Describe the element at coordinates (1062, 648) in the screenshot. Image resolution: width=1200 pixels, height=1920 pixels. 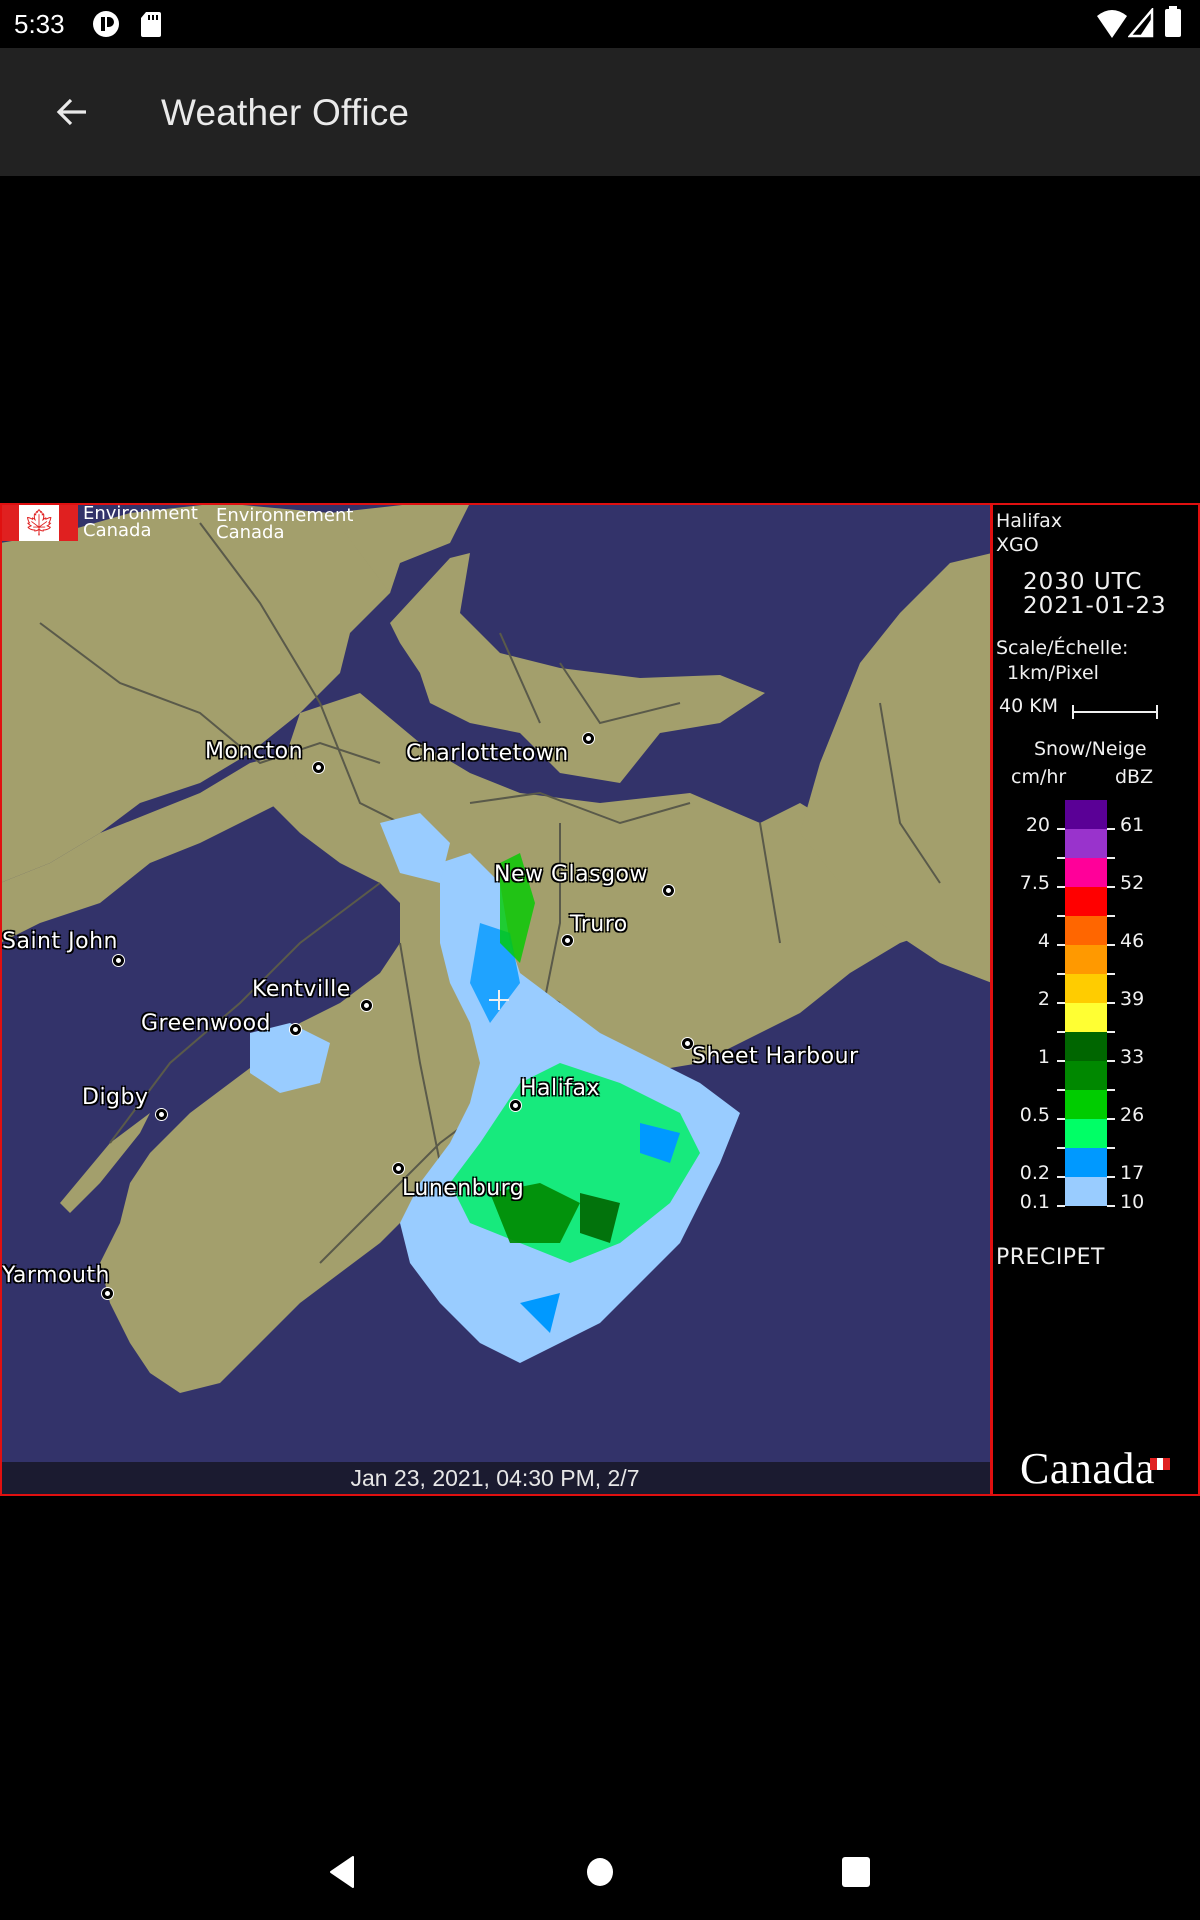
I see `scale-label: Scale/Échelle:` at that location.